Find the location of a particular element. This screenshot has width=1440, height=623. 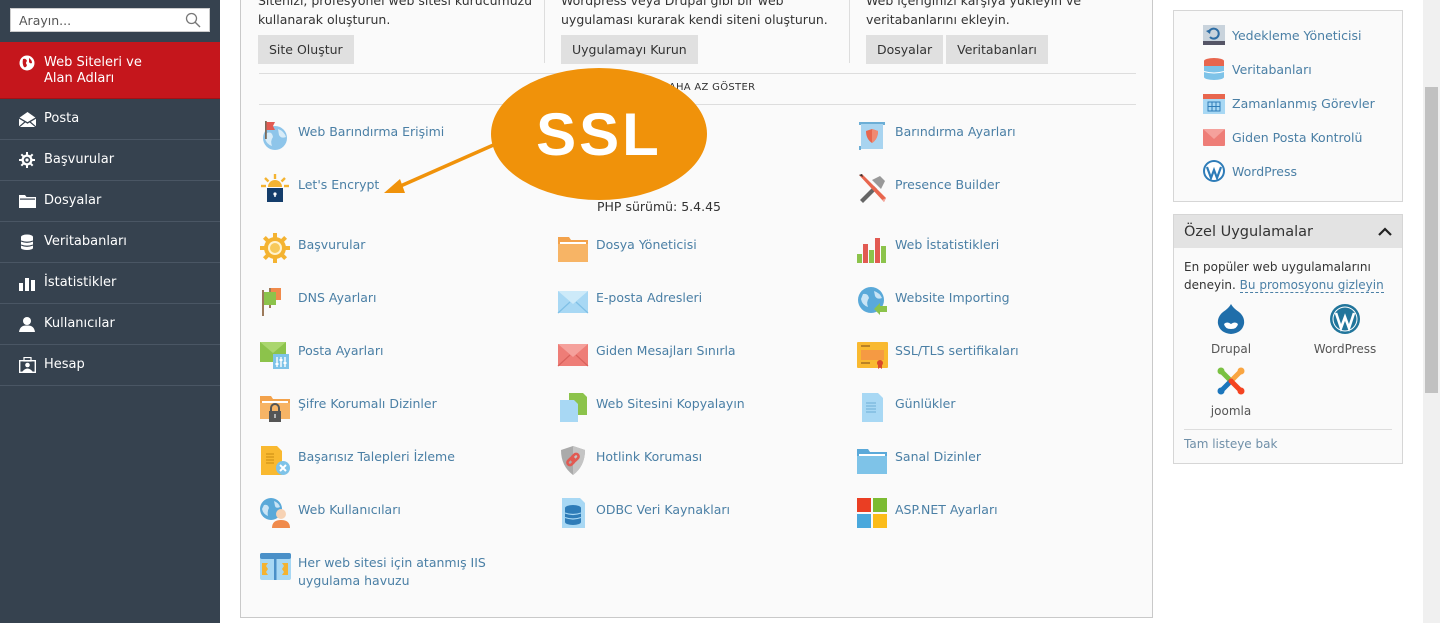

link-scheduled-tasks: Zamanlanmış Görevler is located at coordinates (1288, 103).